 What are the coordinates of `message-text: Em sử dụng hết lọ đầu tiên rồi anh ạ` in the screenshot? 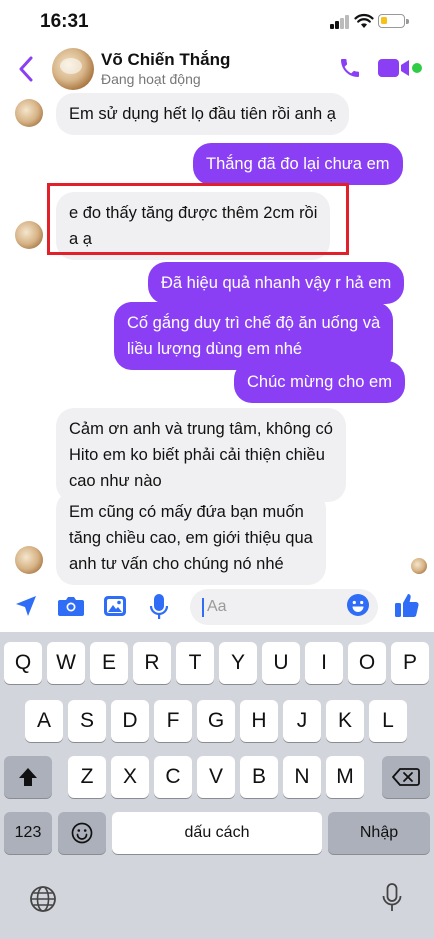 It's located at (202, 114).